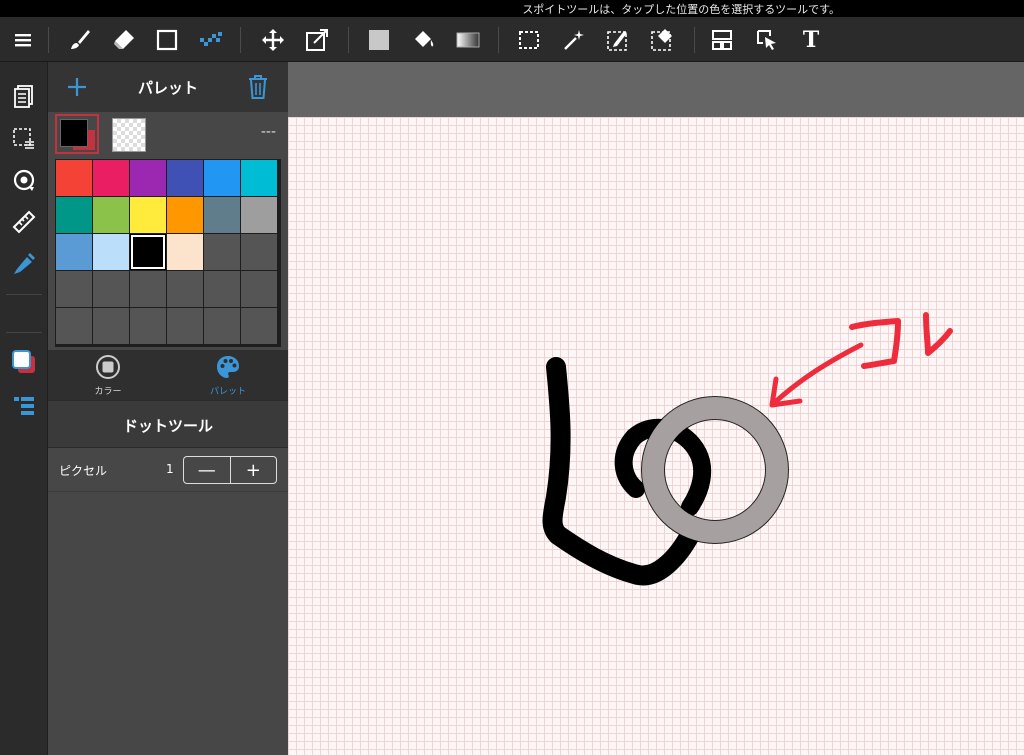 Image resolution: width=1024 pixels, height=755 pixels. I want to click on pixel-stepper: — +, so click(230, 470).